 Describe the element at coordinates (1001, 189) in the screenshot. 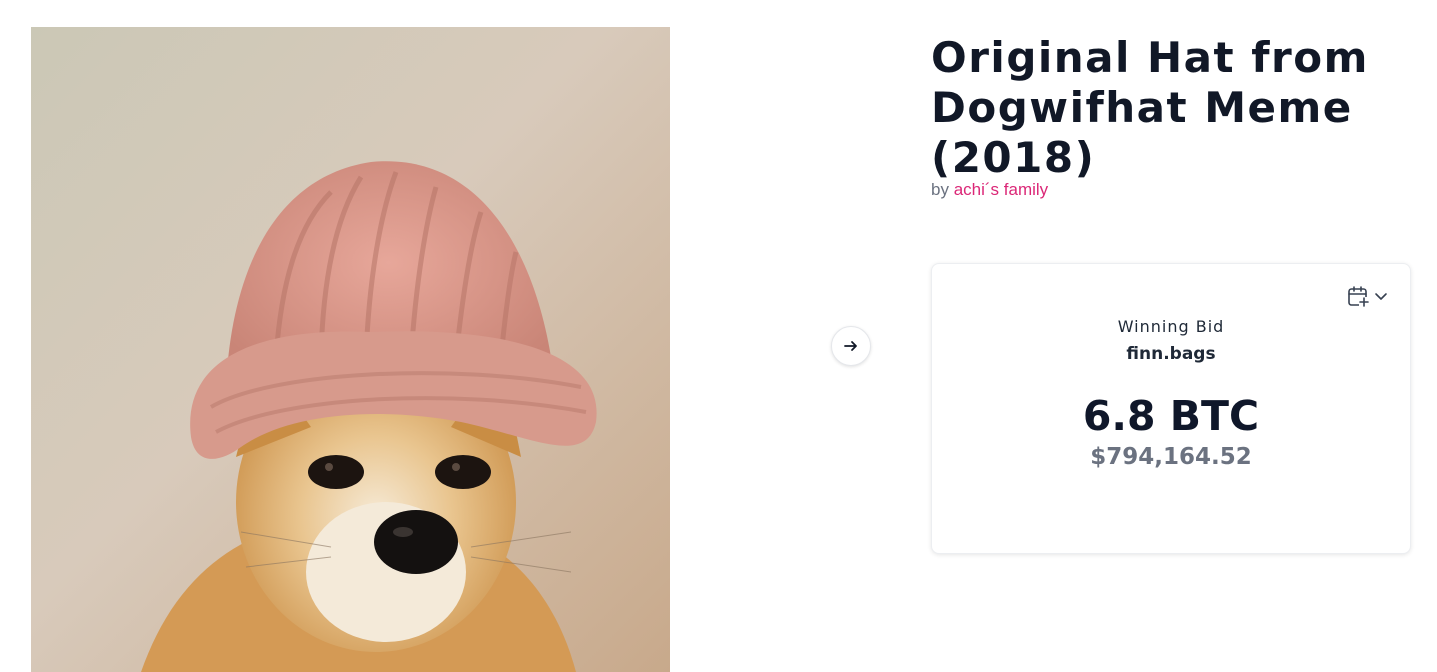

I see `artist-link: achi´s family` at that location.